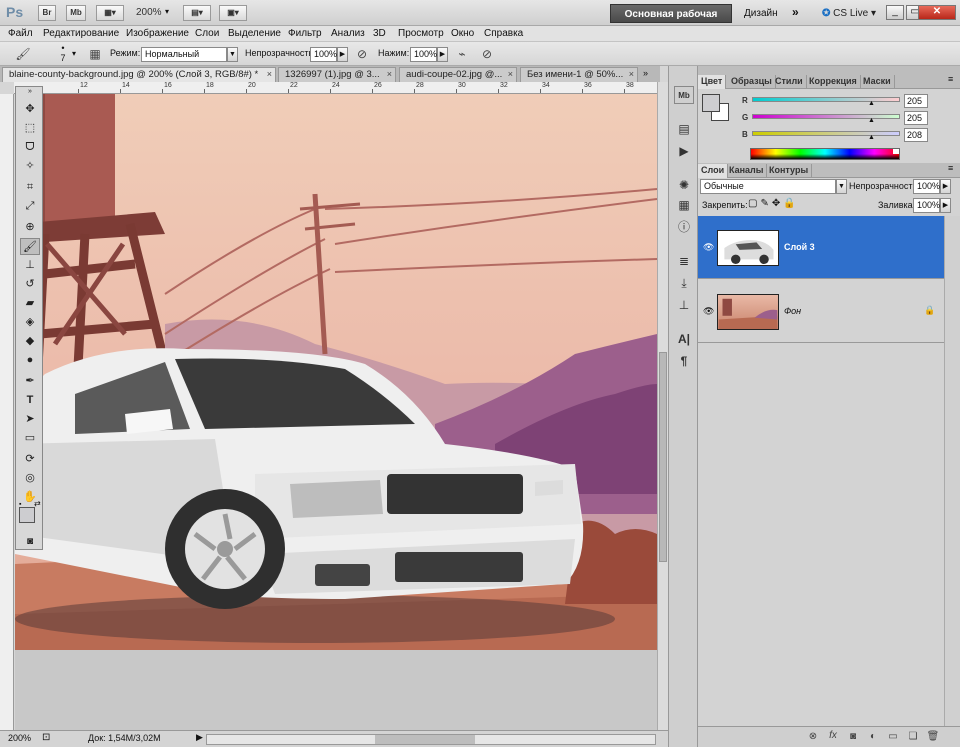 The image size is (960, 747). What do you see at coordinates (425, 739) in the screenshot?
I see `scroll-thumb` at bounding box center [425, 739].